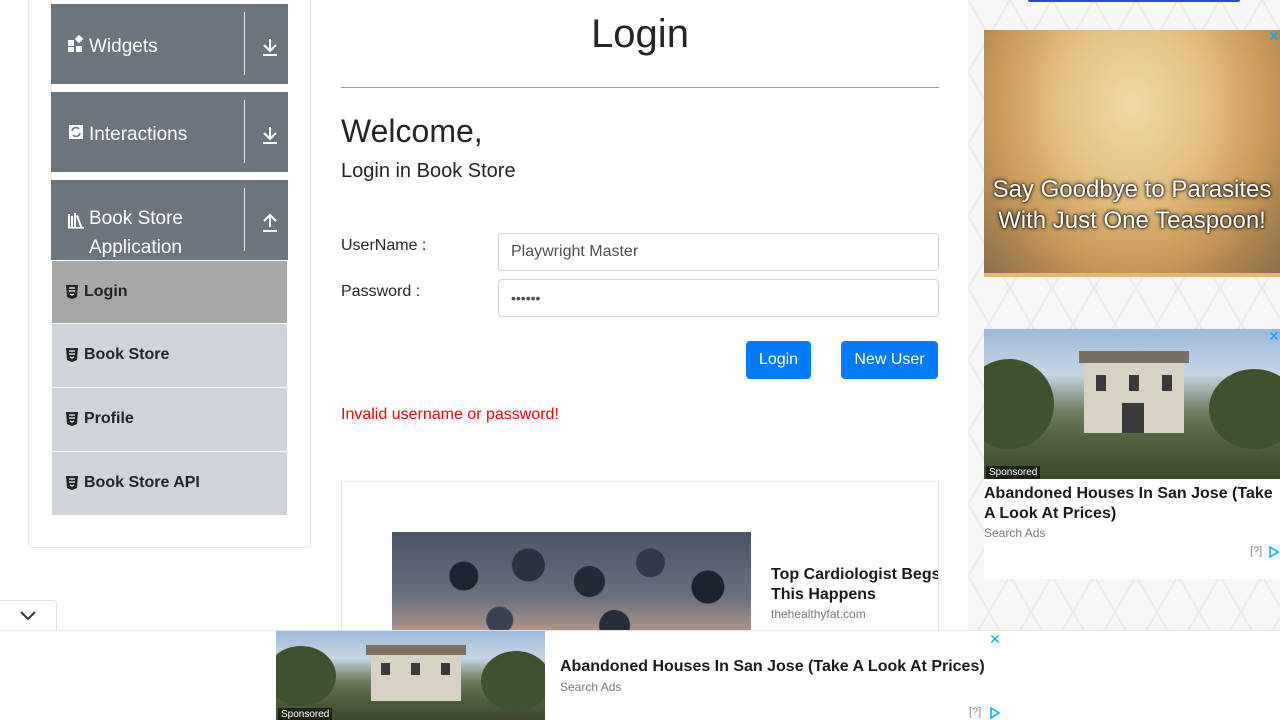 Image resolution: width=1280 pixels, height=720 pixels. I want to click on error-message: Invalid username or password!, so click(450, 414).